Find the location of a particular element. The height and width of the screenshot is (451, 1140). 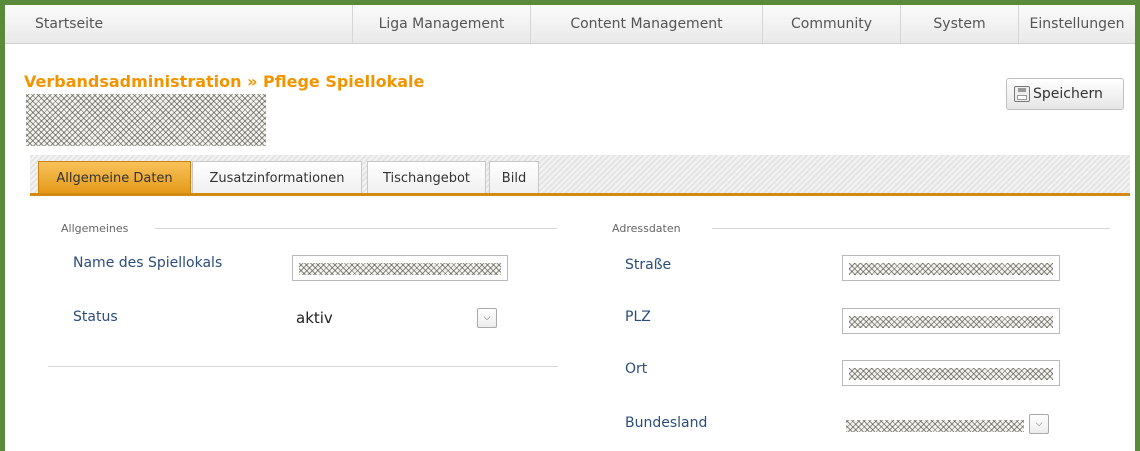

tab-bild: Bild is located at coordinates (514, 177).